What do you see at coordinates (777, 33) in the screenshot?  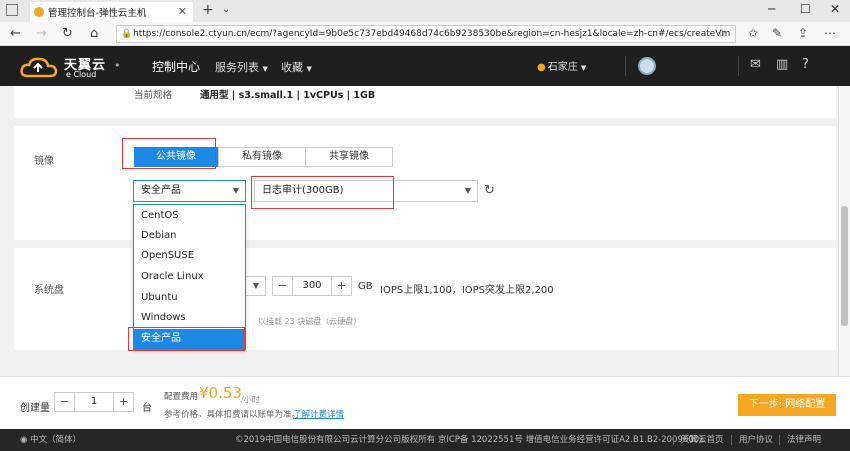 I see `pen-icon: ✎` at bounding box center [777, 33].